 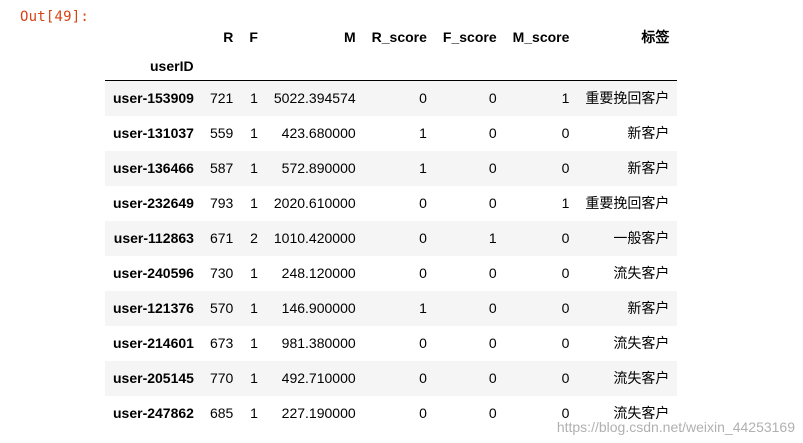 What do you see at coordinates (153, 307) in the screenshot?
I see `row-index: user-121376` at bounding box center [153, 307].